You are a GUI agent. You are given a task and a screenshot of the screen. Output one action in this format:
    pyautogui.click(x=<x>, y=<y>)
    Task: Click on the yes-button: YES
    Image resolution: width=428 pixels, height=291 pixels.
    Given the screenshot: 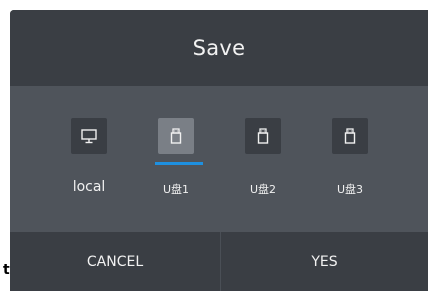 What is the action you would take?
    pyautogui.click(x=324, y=261)
    